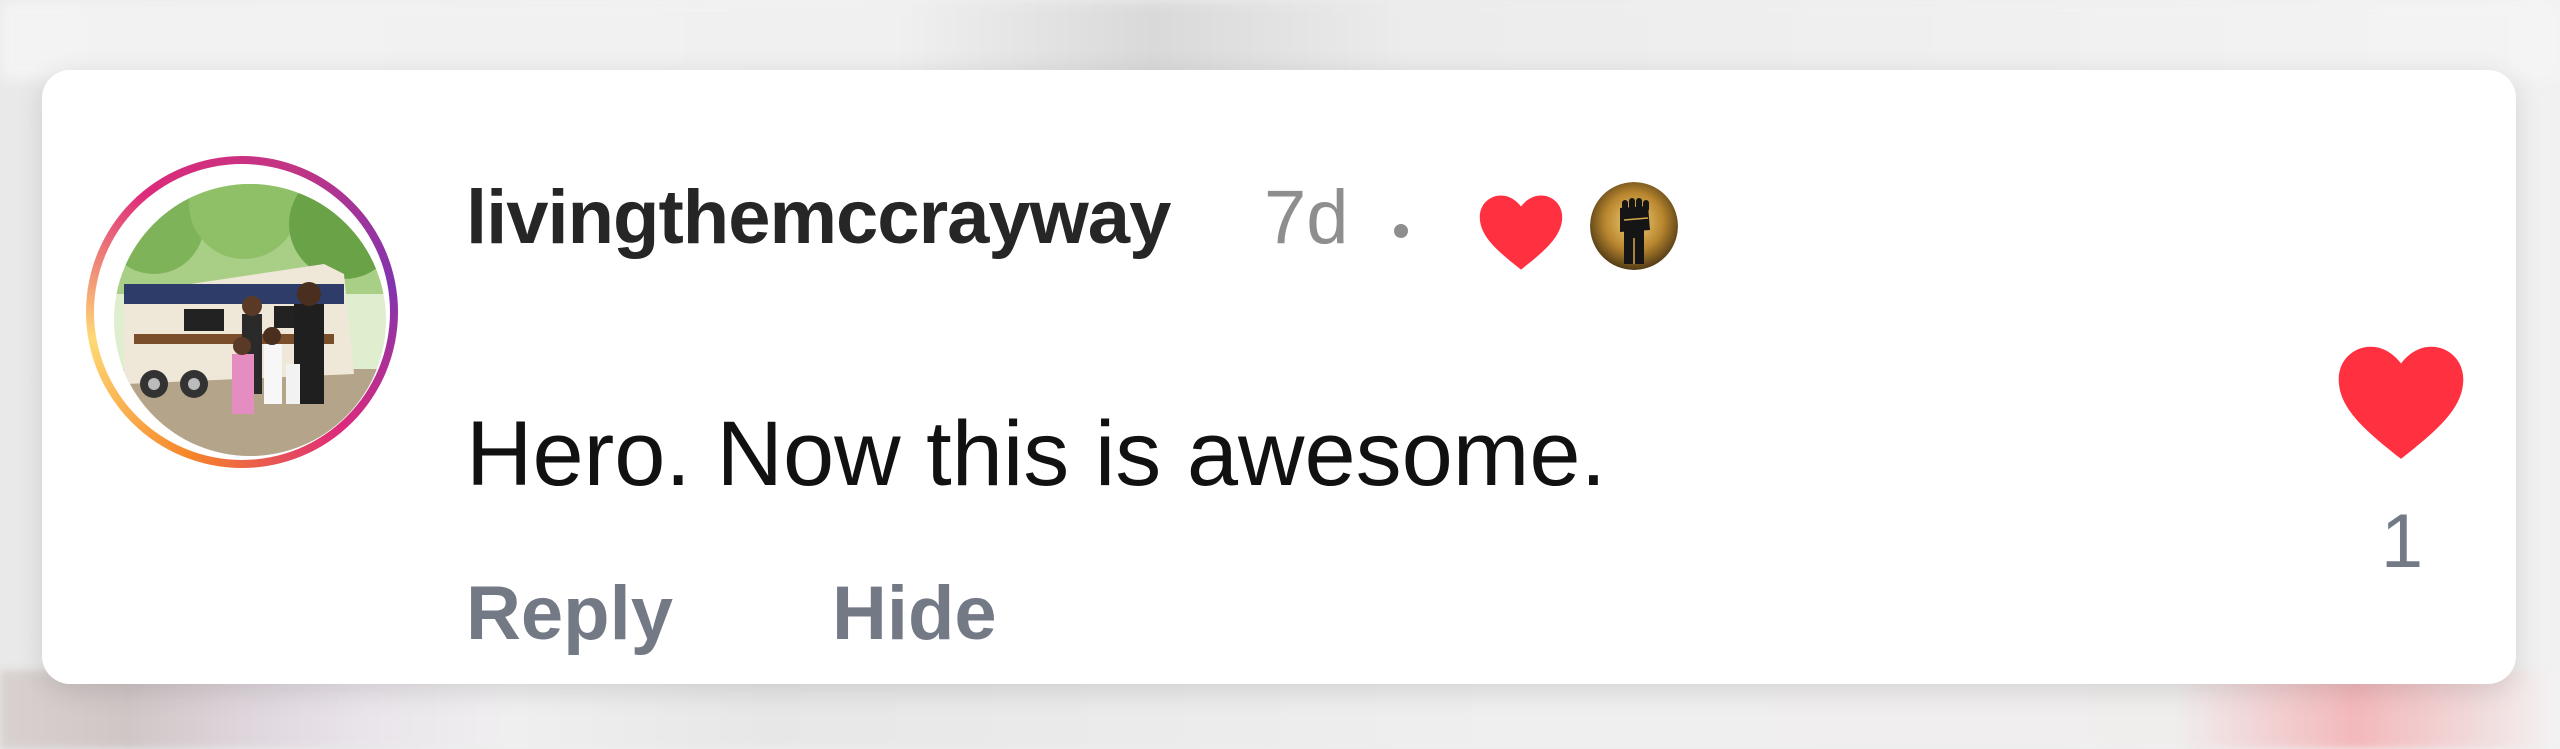  I want to click on like-button, so click(2401, 402).